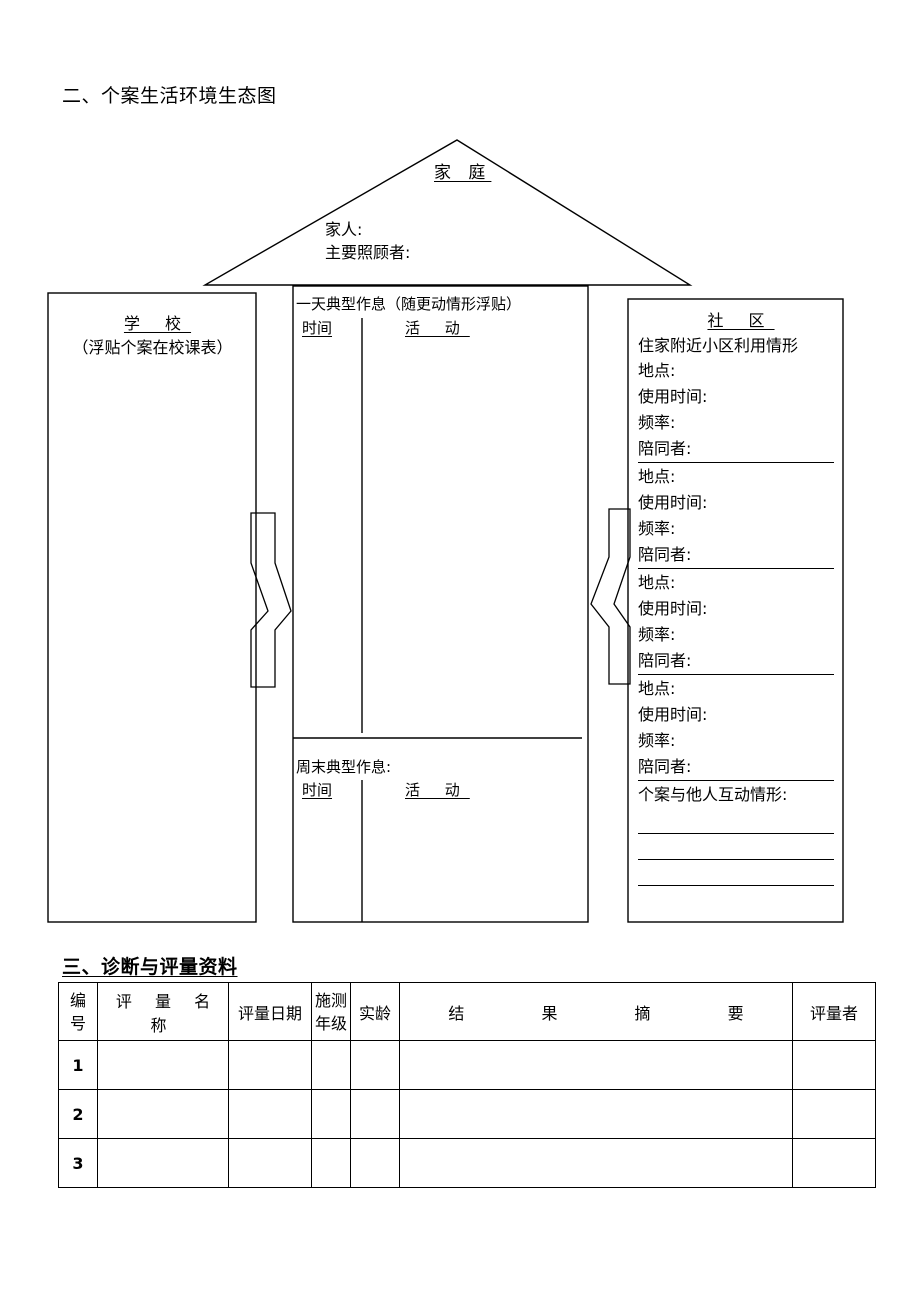 The width and height of the screenshot is (920, 1302). I want to click on section-three-heading: 三、诊断与评量资料, so click(150, 967).